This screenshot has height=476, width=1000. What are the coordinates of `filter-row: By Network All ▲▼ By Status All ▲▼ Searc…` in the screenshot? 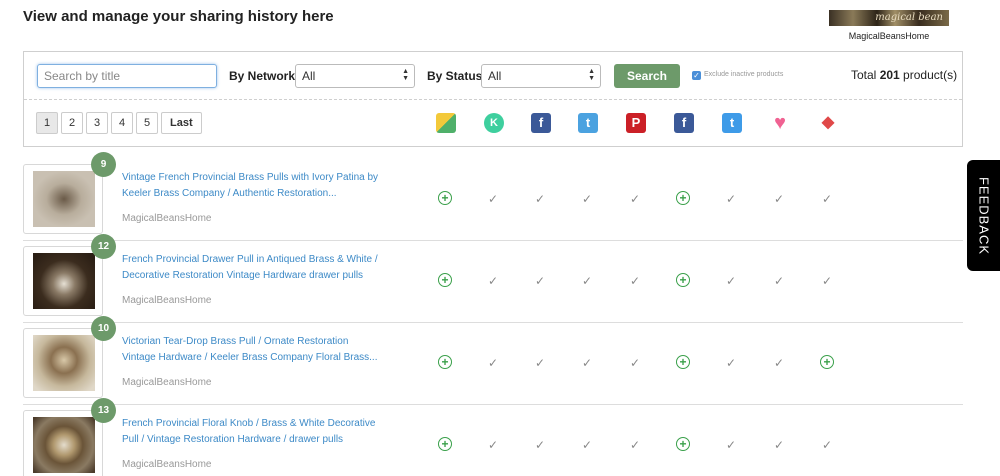 It's located at (493, 76).